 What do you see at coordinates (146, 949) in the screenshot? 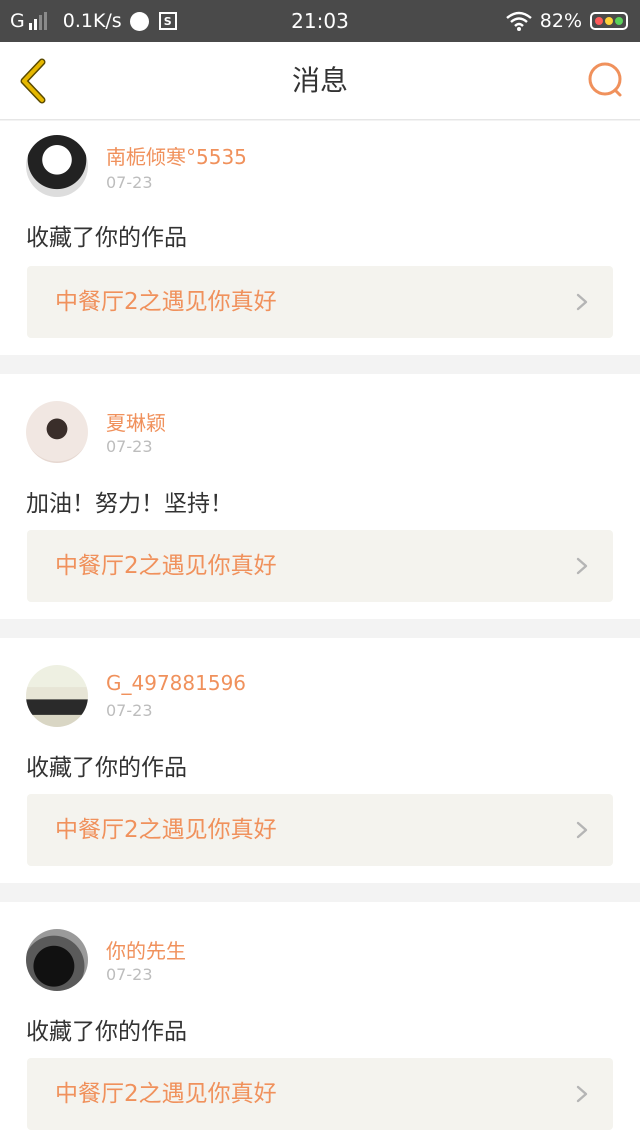
I see `username: 你的先生` at bounding box center [146, 949].